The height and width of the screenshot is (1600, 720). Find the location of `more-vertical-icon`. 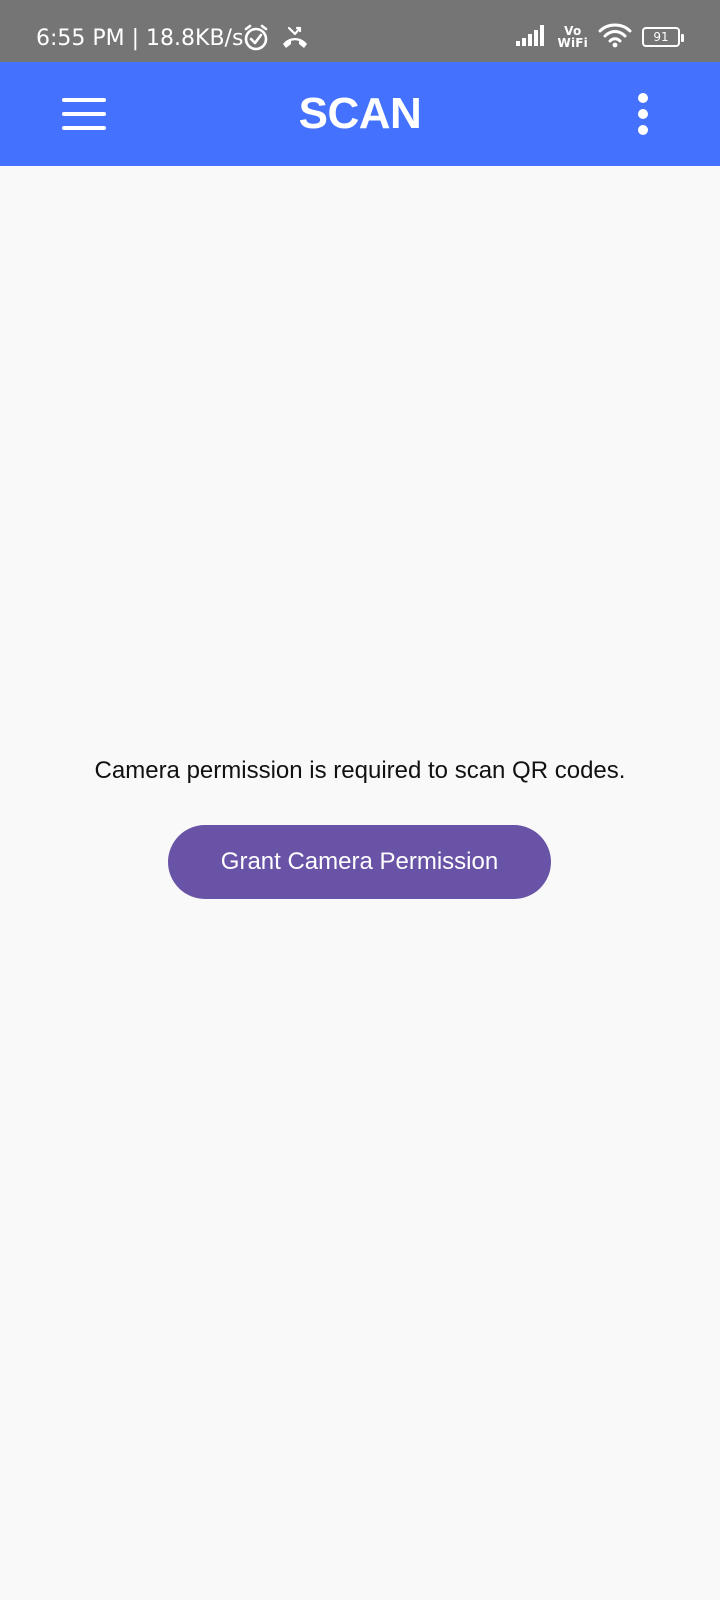

more-vertical-icon is located at coordinates (643, 114).